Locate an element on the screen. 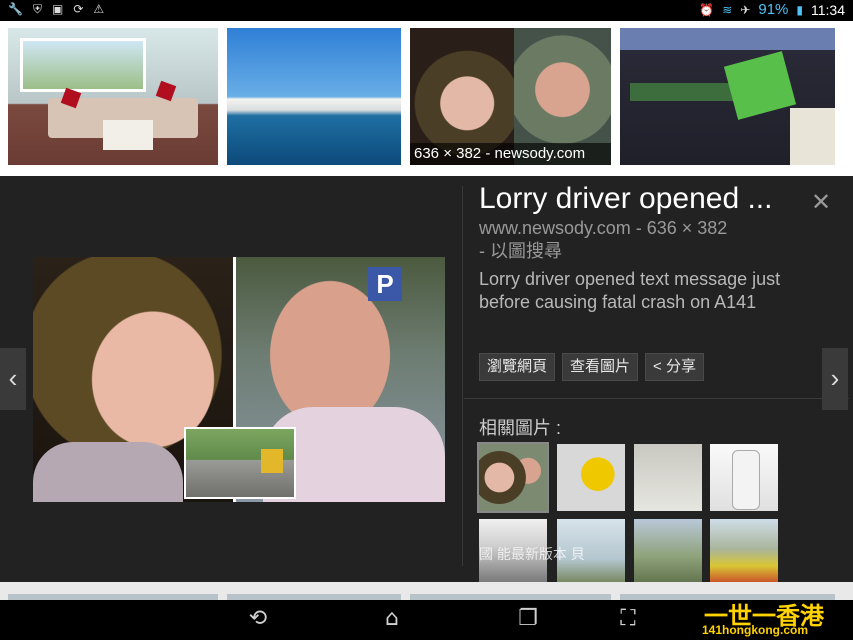  airplane-icon: ✈ is located at coordinates (745, 9).